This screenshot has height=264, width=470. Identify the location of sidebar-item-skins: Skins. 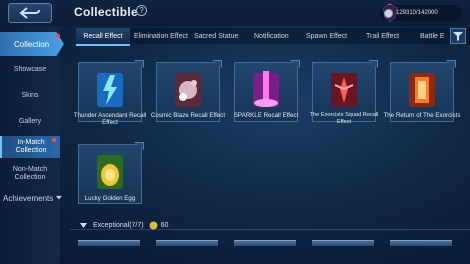
(30, 95).